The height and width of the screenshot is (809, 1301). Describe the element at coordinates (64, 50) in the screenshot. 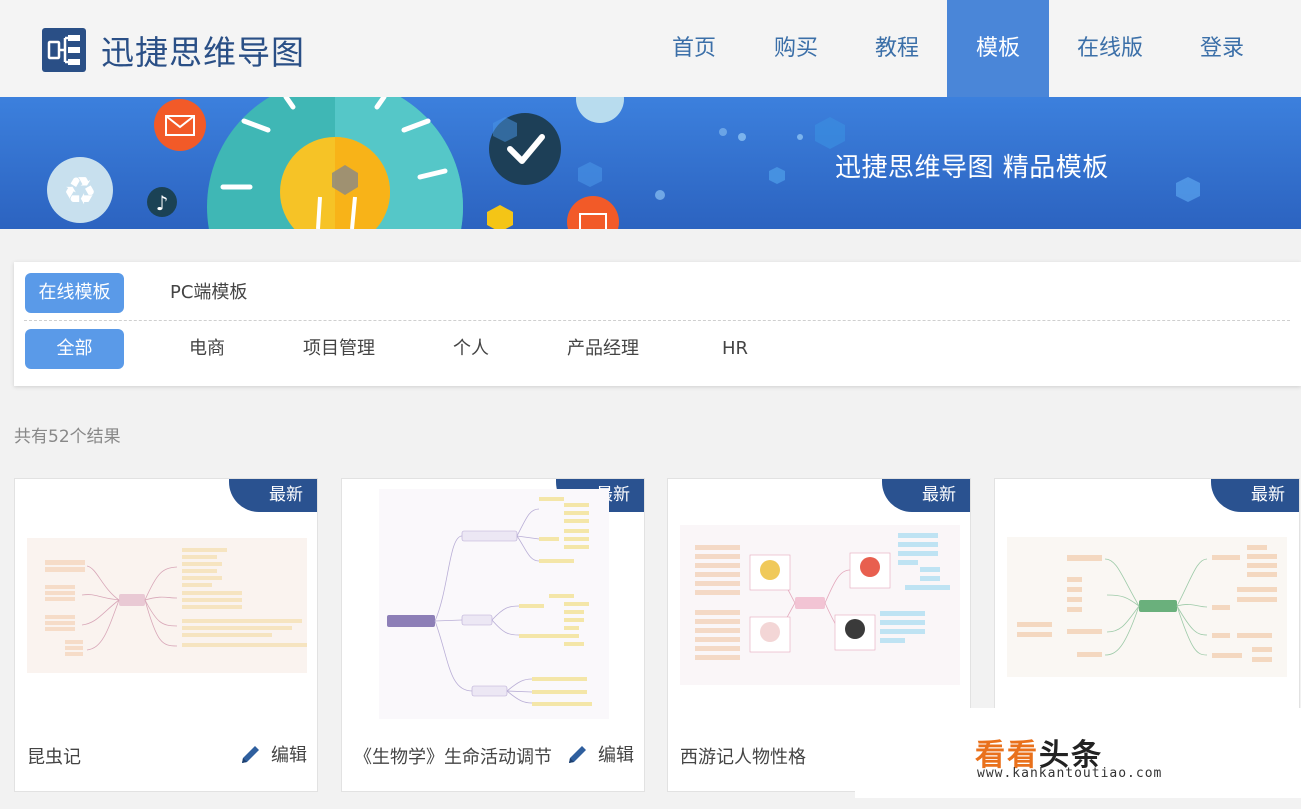

I see `mindmap-logo-icon` at that location.